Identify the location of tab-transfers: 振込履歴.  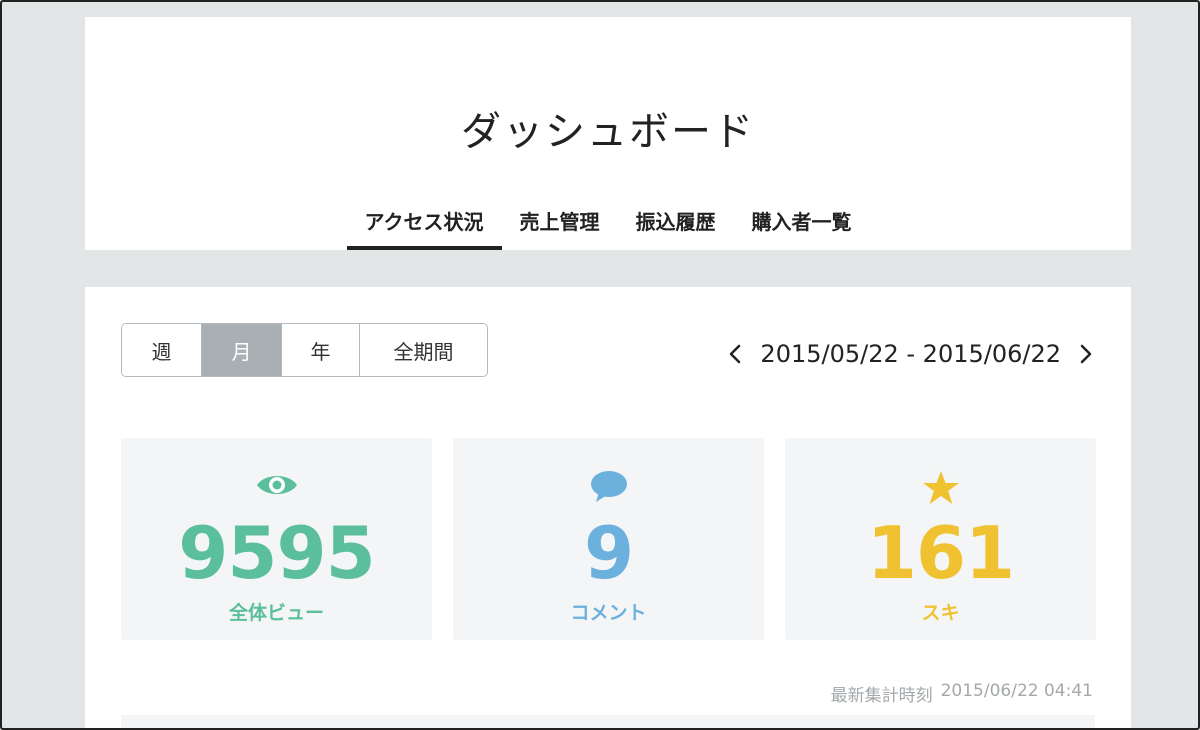
(676, 226).